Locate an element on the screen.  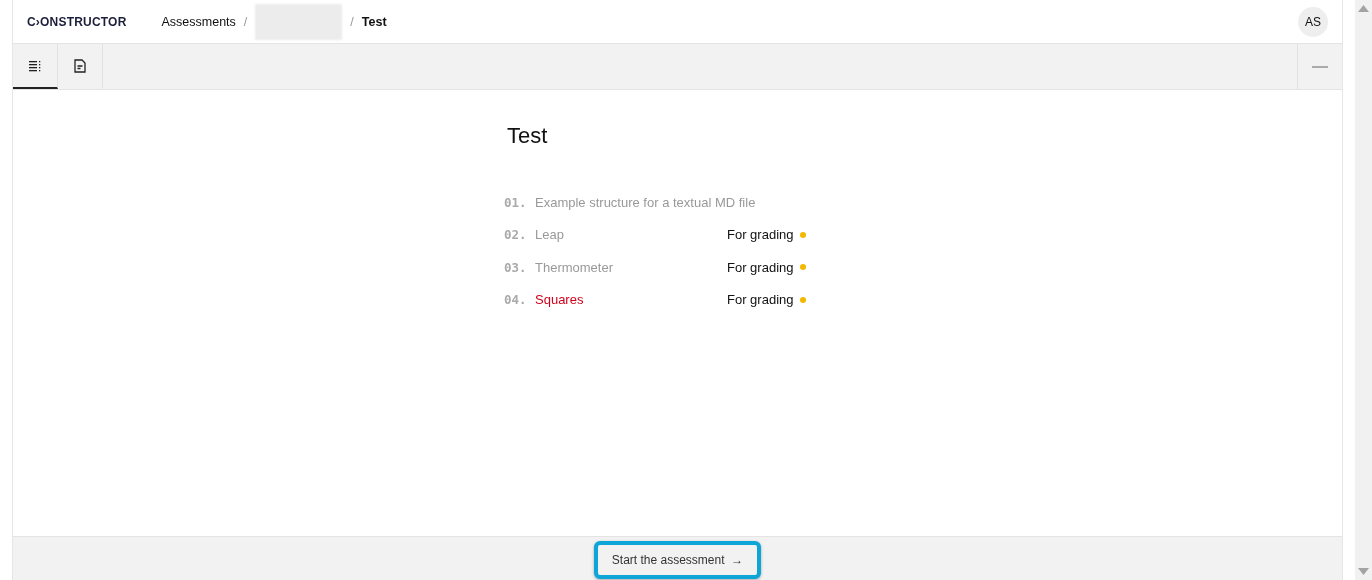
breadcrumb-link: Assessments is located at coordinates (198, 21).